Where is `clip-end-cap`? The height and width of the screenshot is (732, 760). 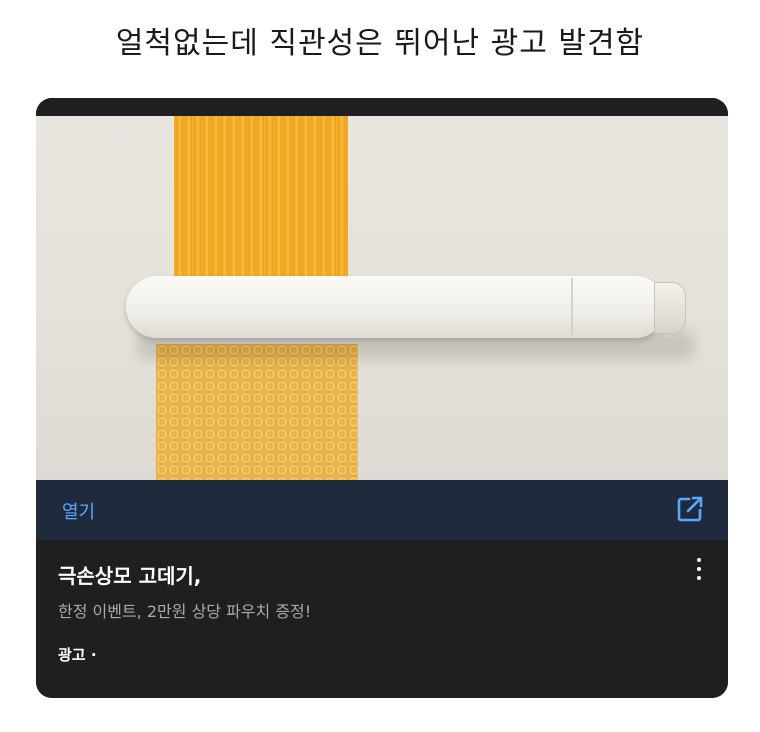
clip-end-cap is located at coordinates (670, 308).